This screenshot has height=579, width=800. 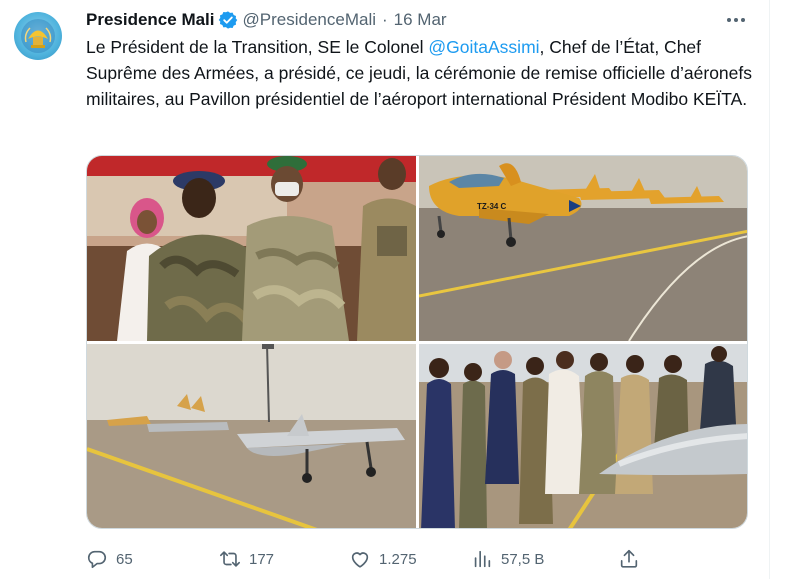 I want to click on reply-icon, so click(x=97, y=559).